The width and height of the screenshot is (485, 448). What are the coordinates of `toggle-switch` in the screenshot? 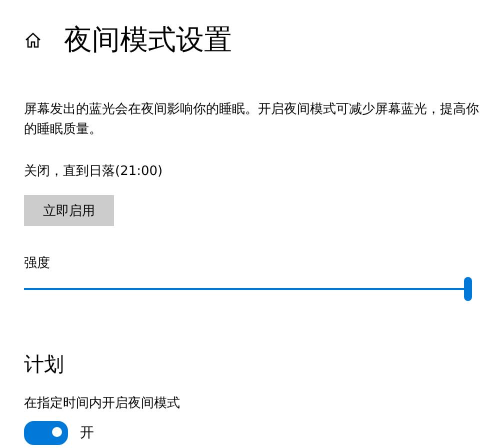 It's located at (46, 433).